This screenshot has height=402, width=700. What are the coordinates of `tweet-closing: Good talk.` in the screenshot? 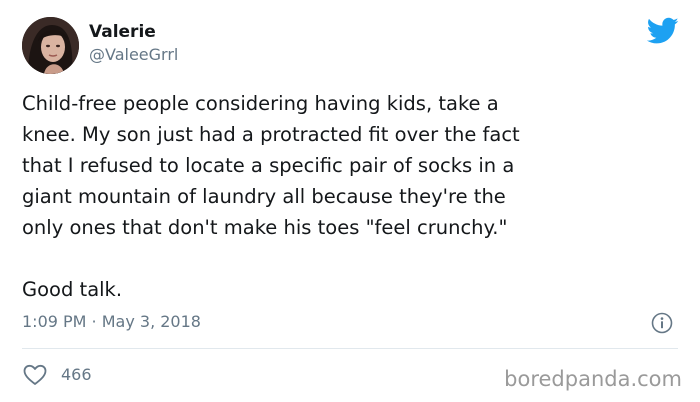 It's located at (72, 289).